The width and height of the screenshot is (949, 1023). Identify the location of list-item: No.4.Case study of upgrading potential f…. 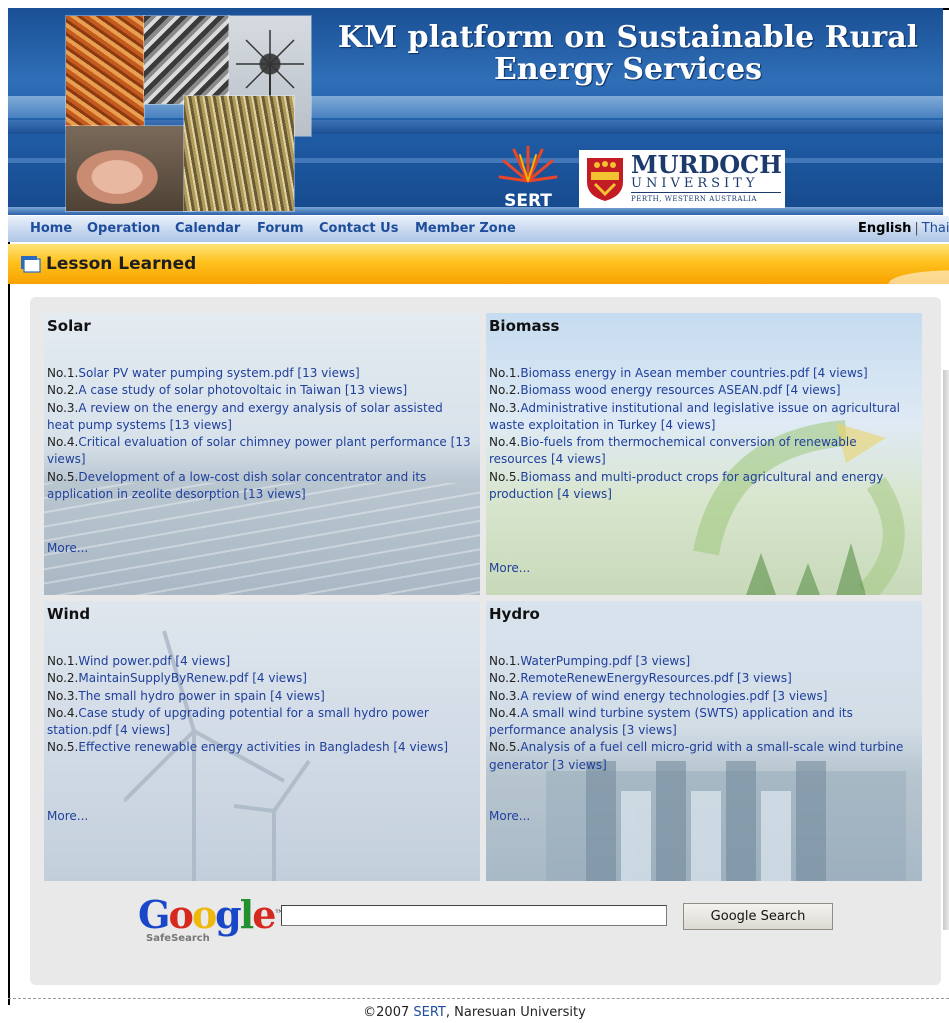
(238, 721).